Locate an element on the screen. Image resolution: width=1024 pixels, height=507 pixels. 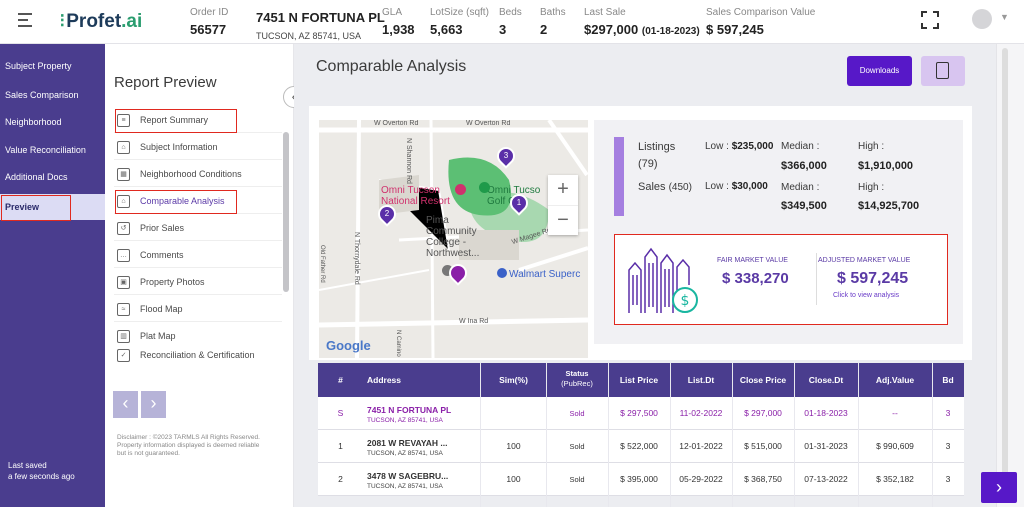
cell-index: S is located at coordinates (340, 413).